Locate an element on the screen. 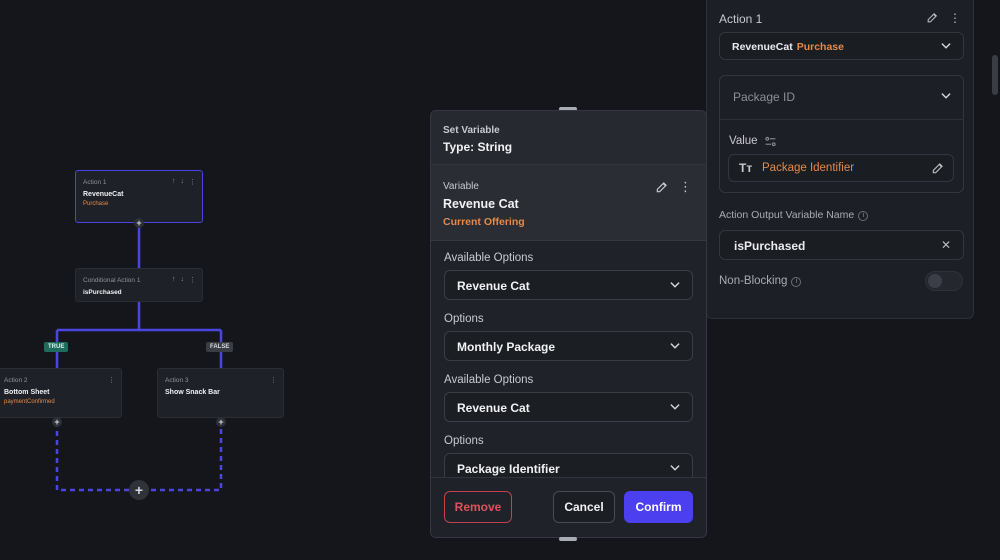  package-id-section: Package ID Value Tт Package Identifier is located at coordinates (841, 134).